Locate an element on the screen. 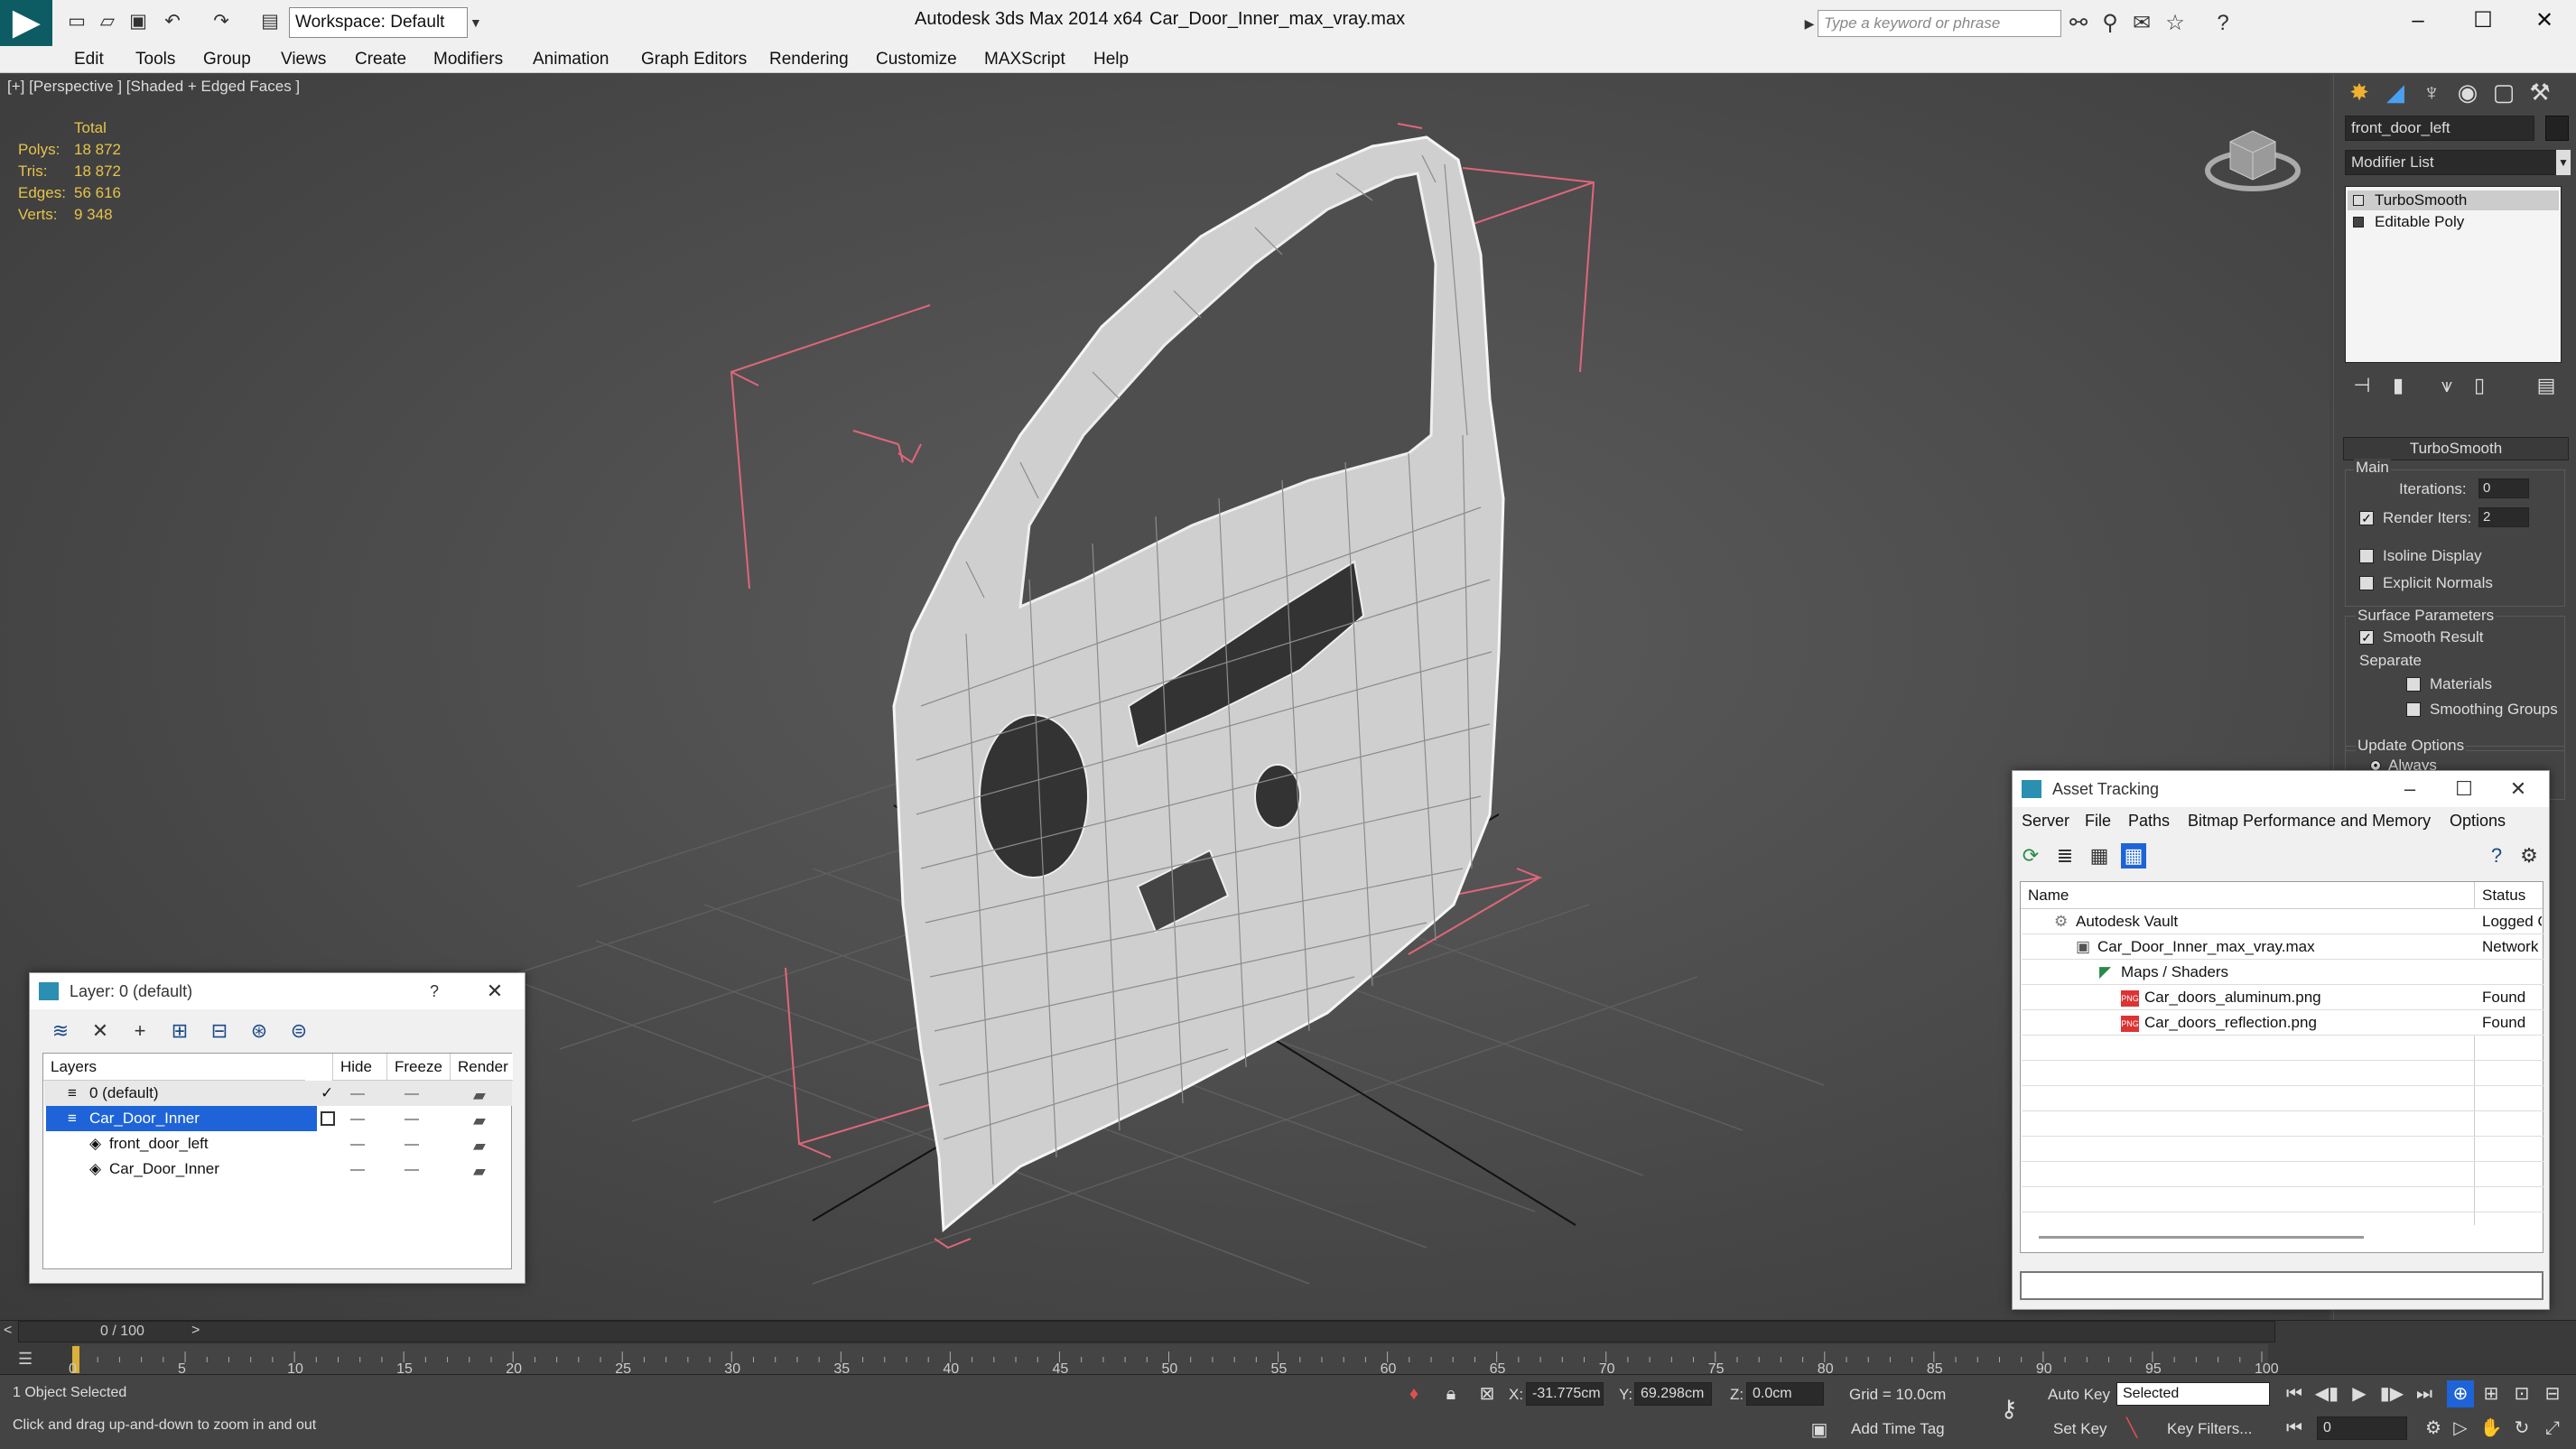 This screenshot has width=2576, height=1449. key-filter-icon: ╲ is located at coordinates (2131, 1428).